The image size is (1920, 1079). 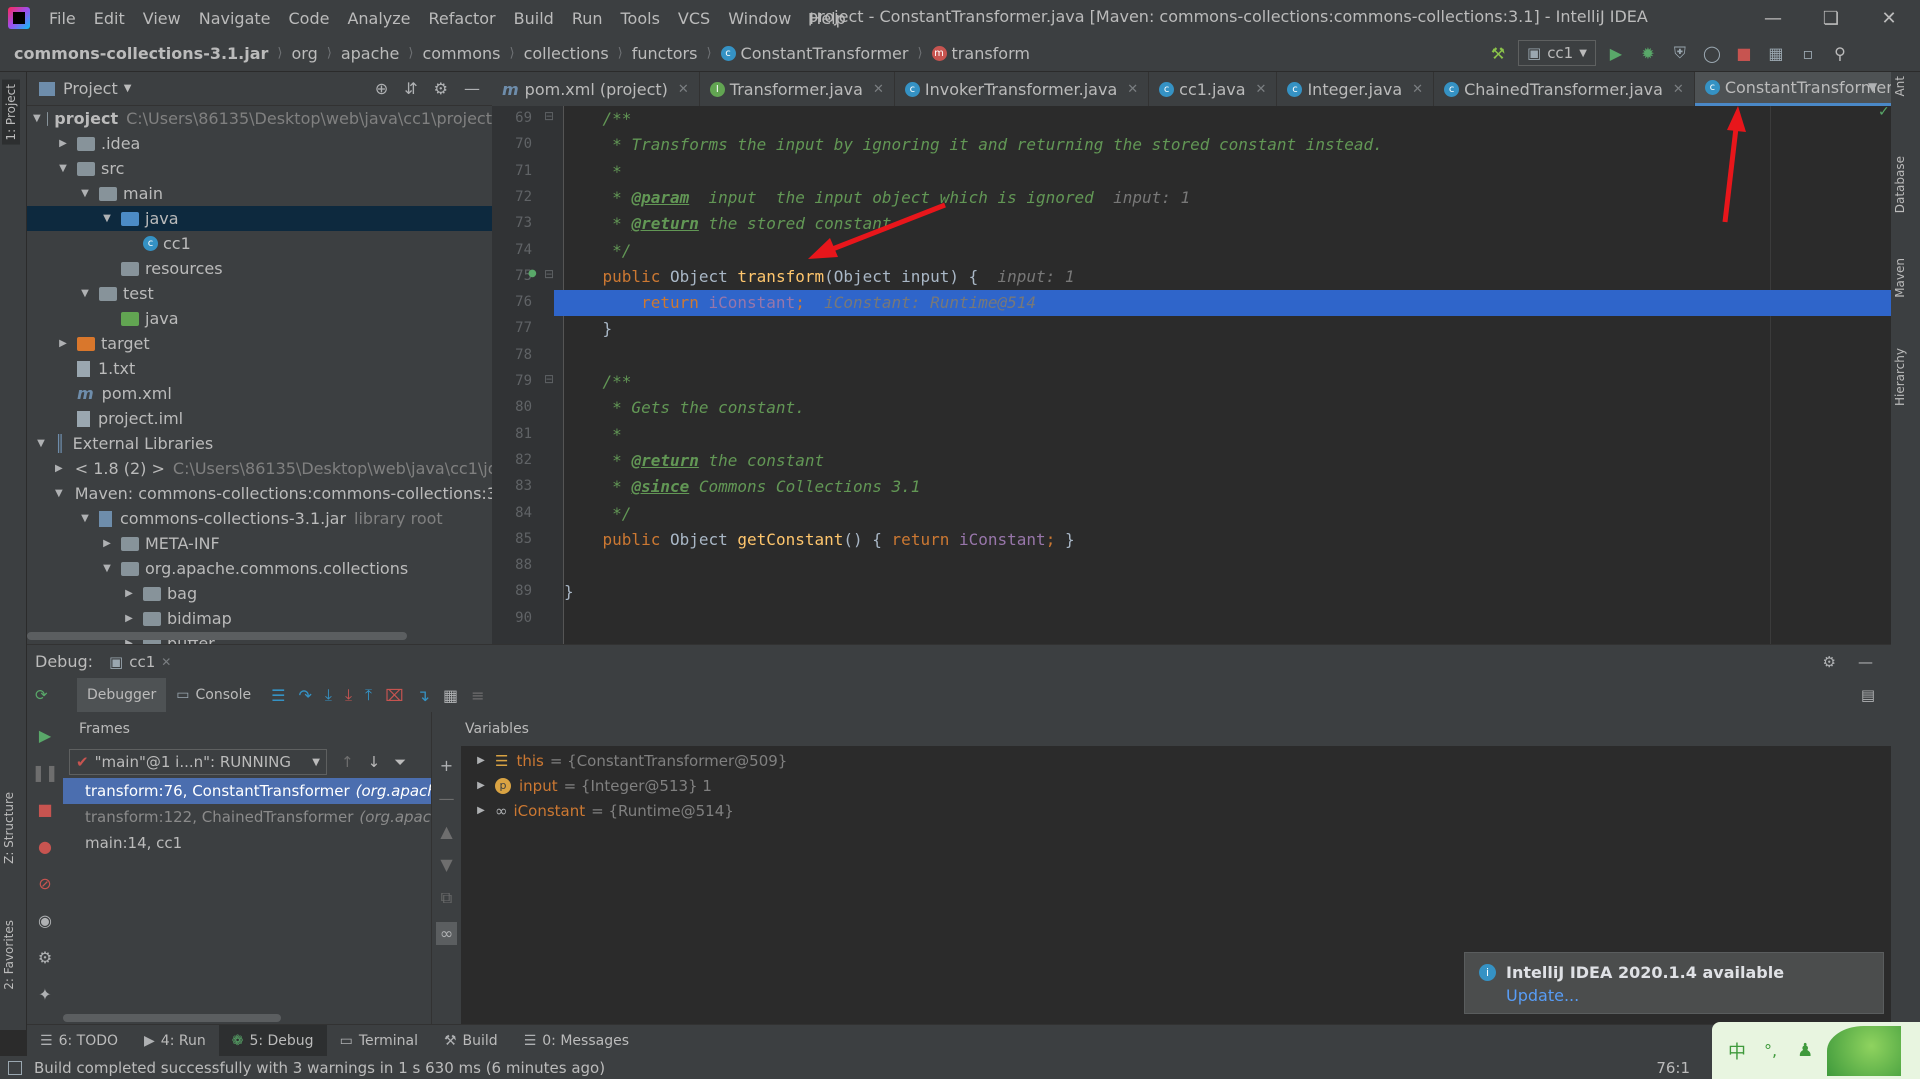 What do you see at coordinates (877, 230) in the screenshot?
I see `arrow-to-transform` at bounding box center [877, 230].